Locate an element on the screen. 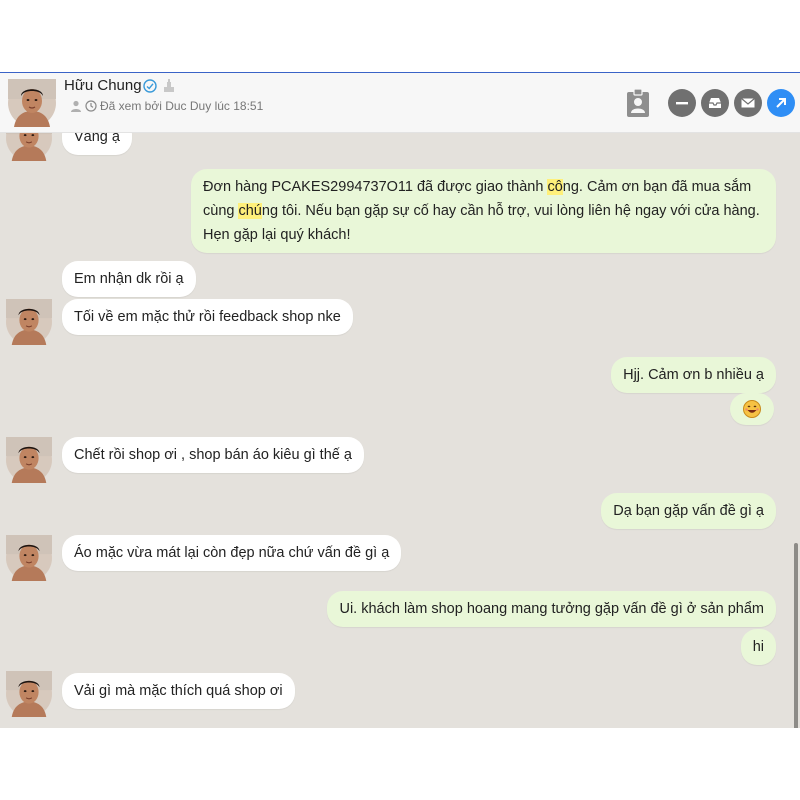 The width and height of the screenshot is (800, 800). inbox-button is located at coordinates (715, 103).